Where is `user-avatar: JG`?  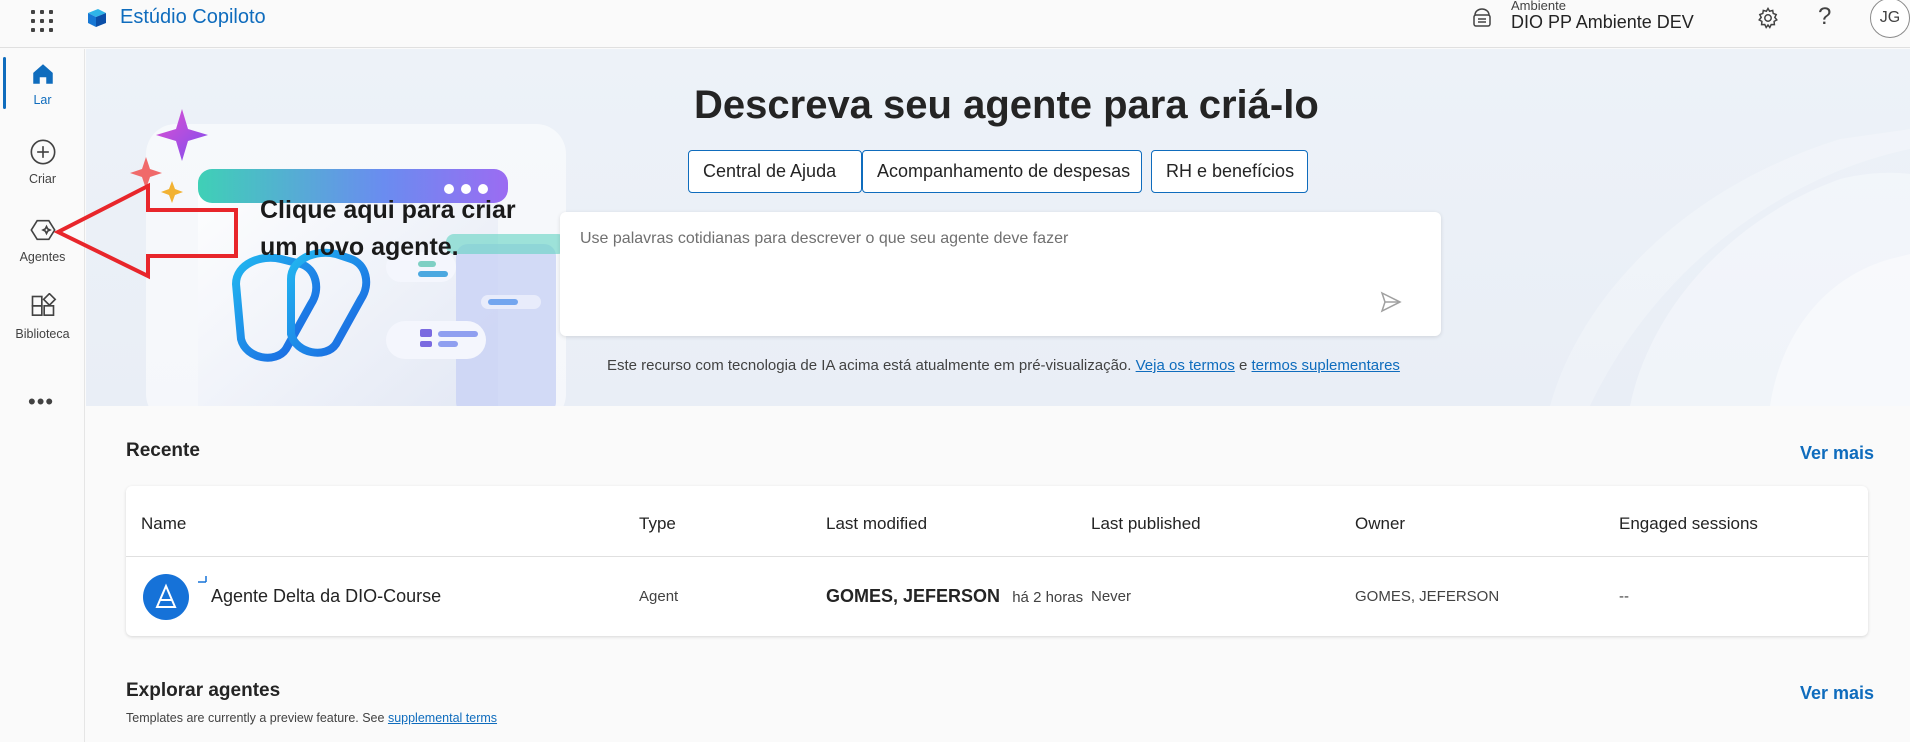
user-avatar: JG is located at coordinates (1890, 19).